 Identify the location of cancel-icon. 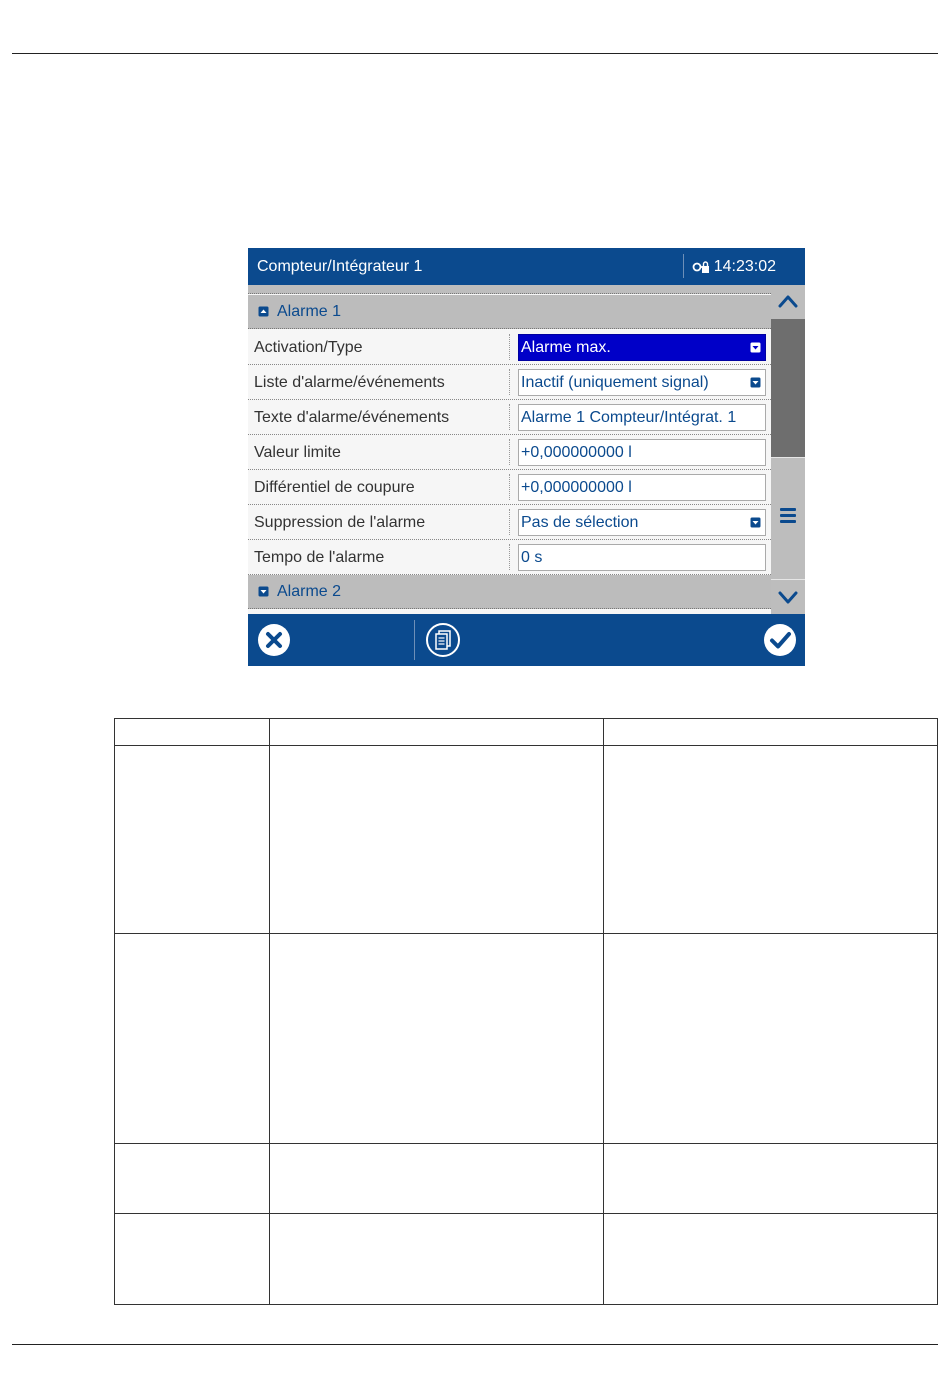
(274, 640).